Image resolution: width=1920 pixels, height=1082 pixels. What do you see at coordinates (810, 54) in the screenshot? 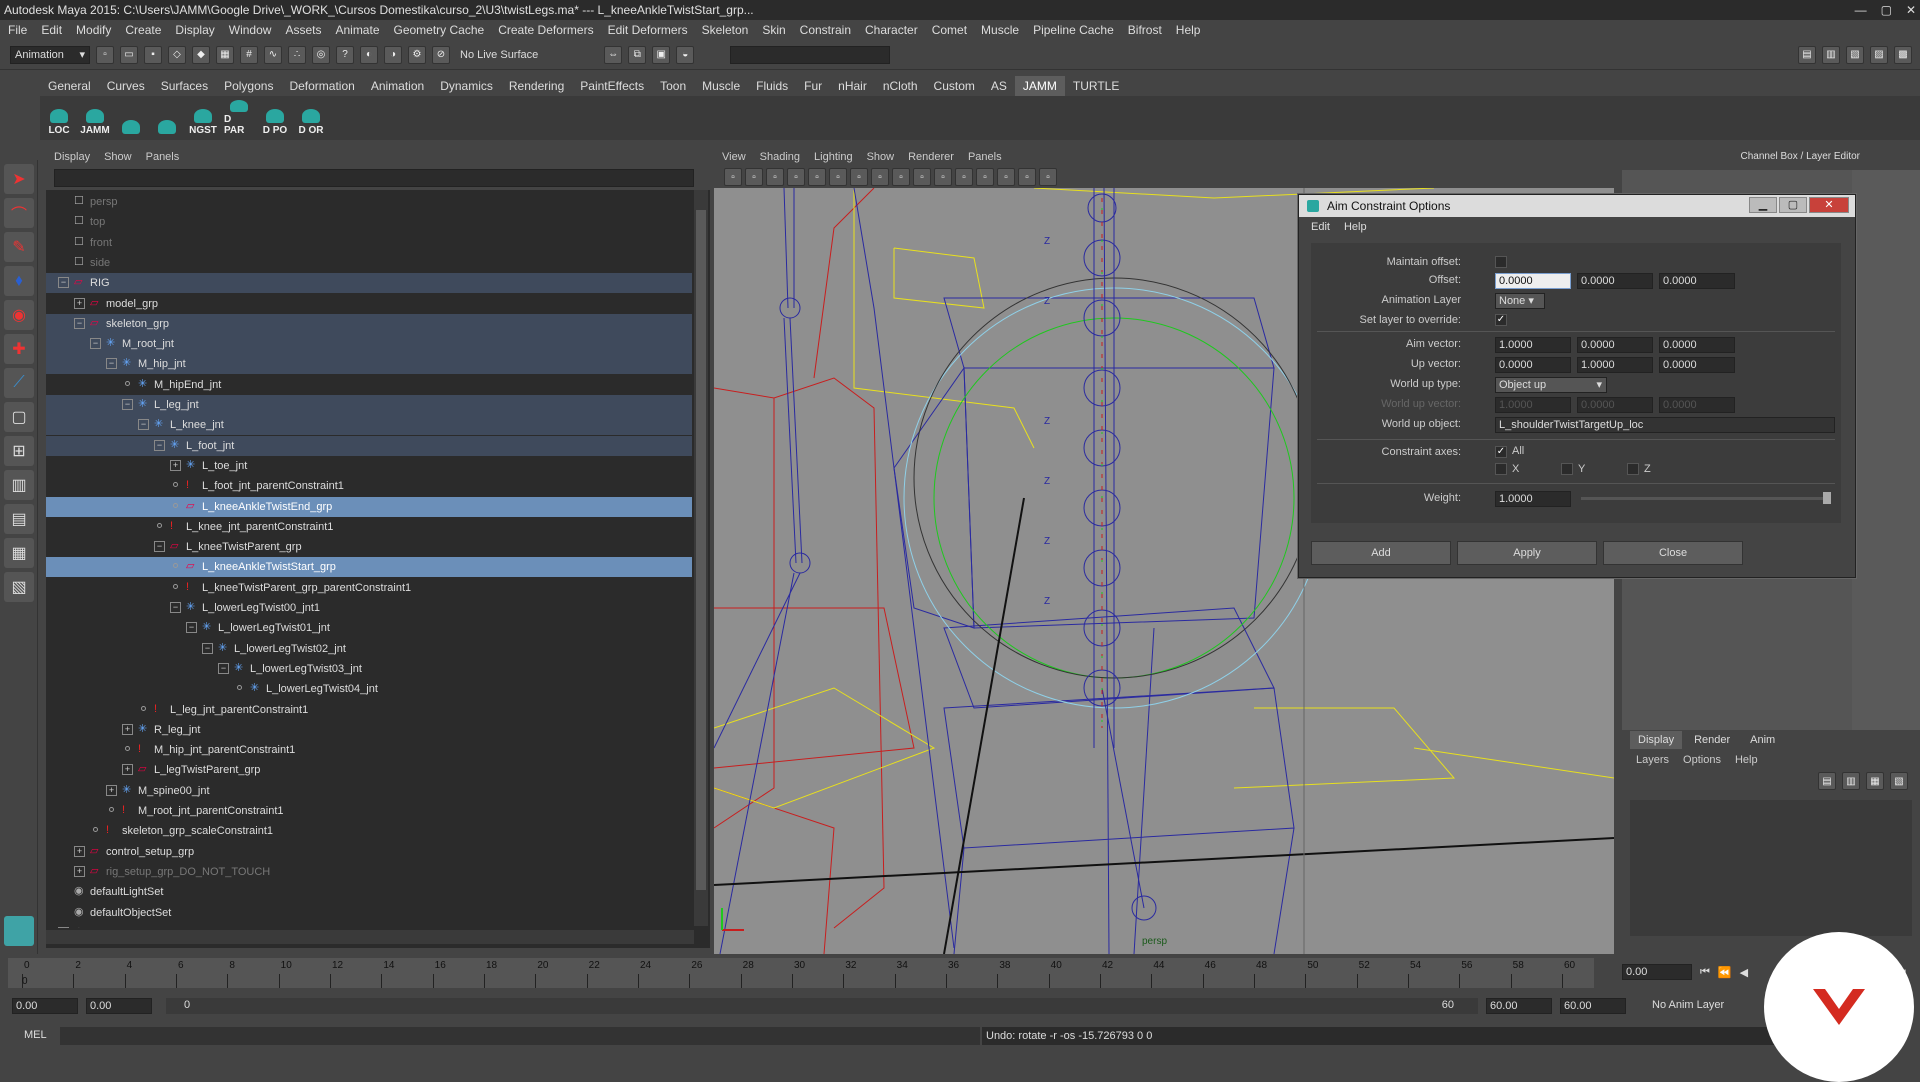
I see `quick-select-field` at bounding box center [810, 54].